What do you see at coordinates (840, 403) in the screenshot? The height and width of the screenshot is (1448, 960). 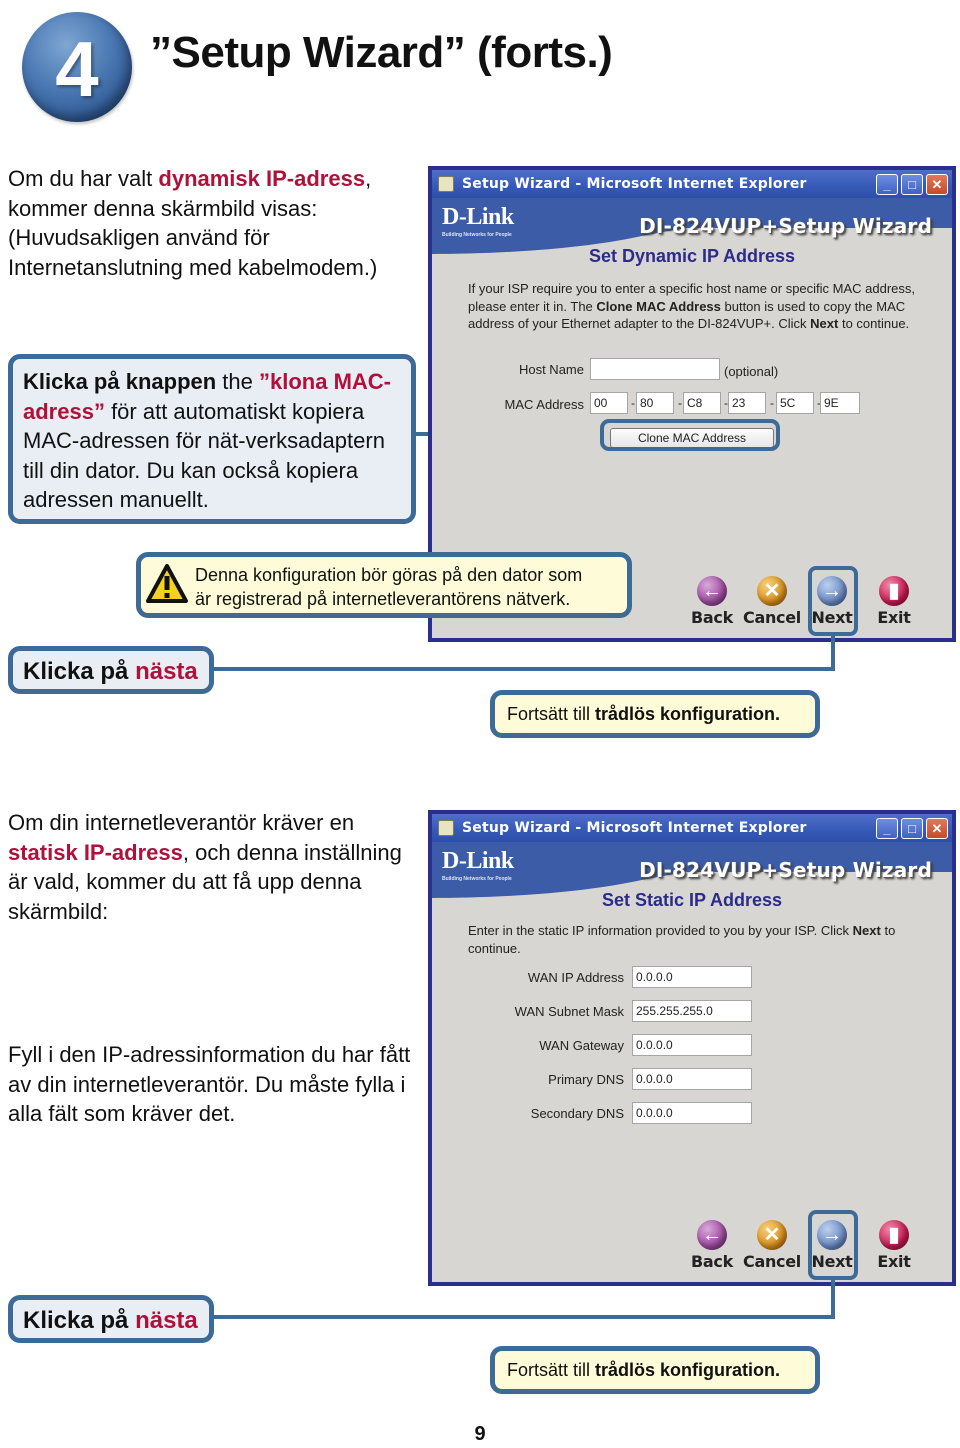 I see `mac-octet-6-input` at bounding box center [840, 403].